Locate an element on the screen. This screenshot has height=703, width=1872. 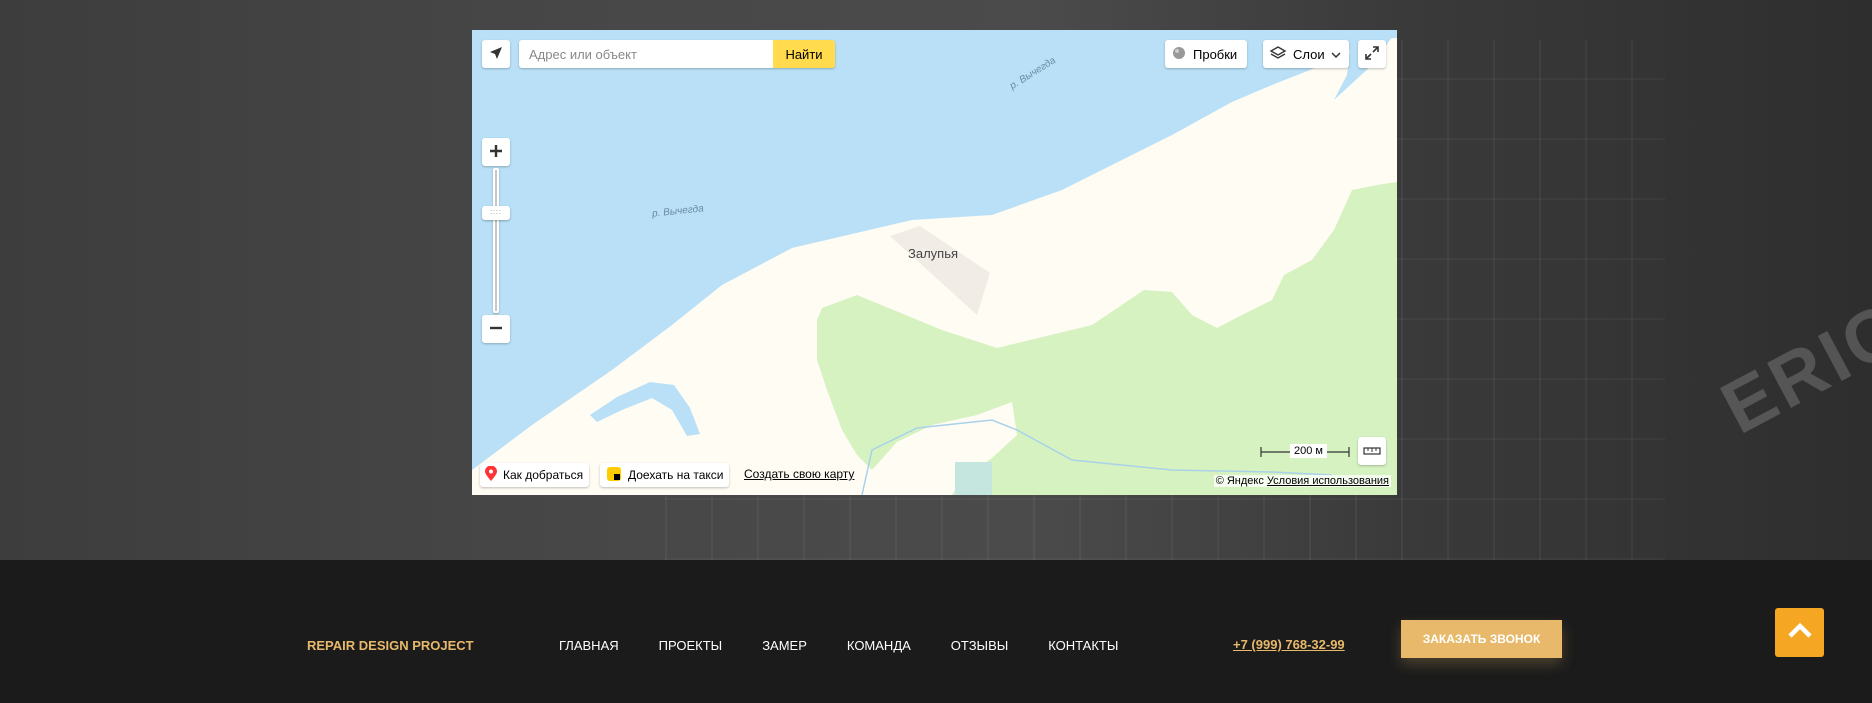
nav-link-team: КОМАНДА is located at coordinates (879, 645).